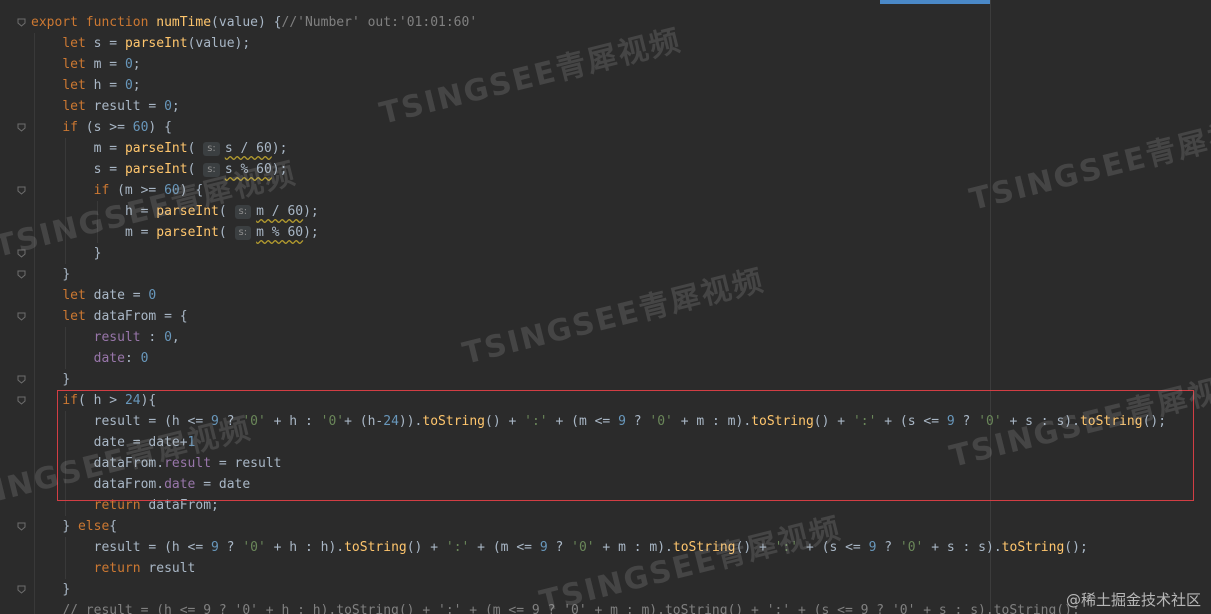 The image size is (1211, 614). Describe the element at coordinates (156, 505) in the screenshot. I see `code-line: return dataFrom;` at that location.